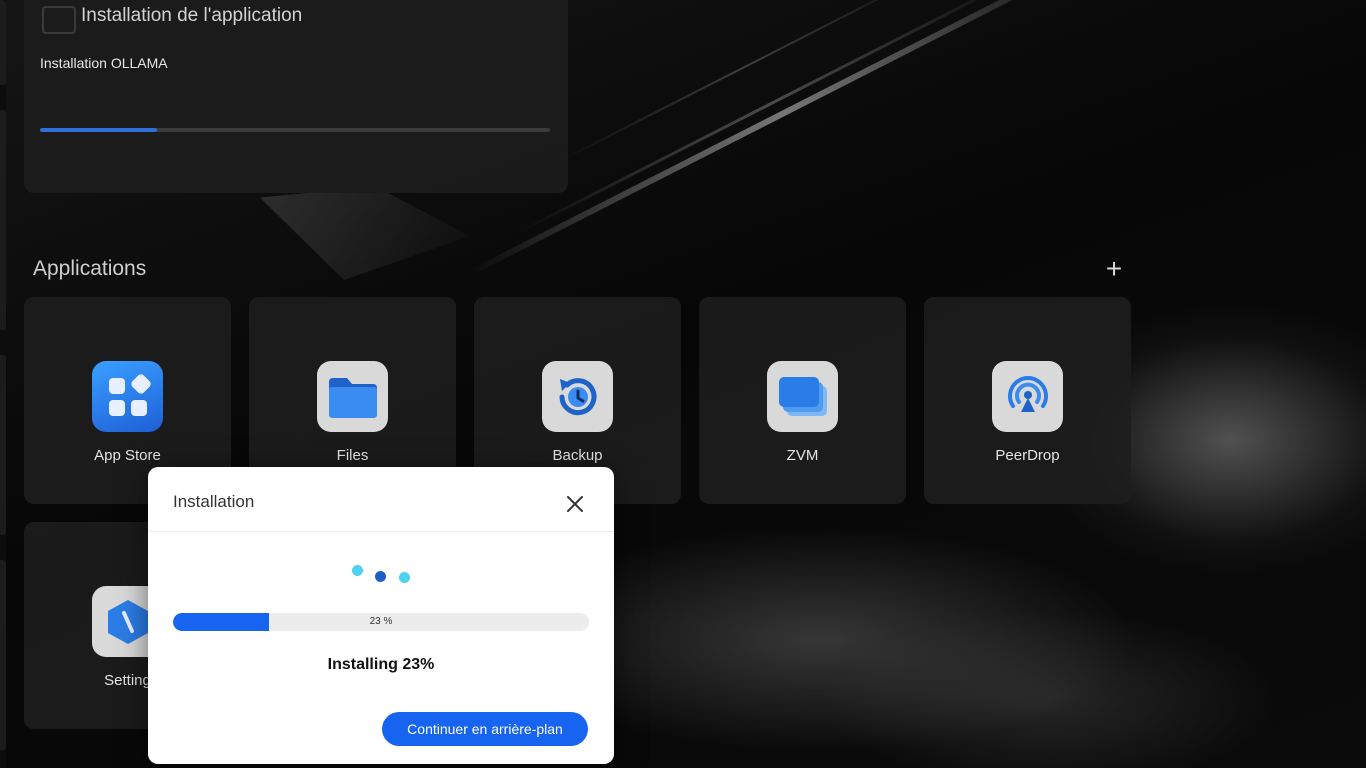 This screenshot has height=768, width=1366. Describe the element at coordinates (352, 455) in the screenshot. I see `app-tile-label: Files` at that location.